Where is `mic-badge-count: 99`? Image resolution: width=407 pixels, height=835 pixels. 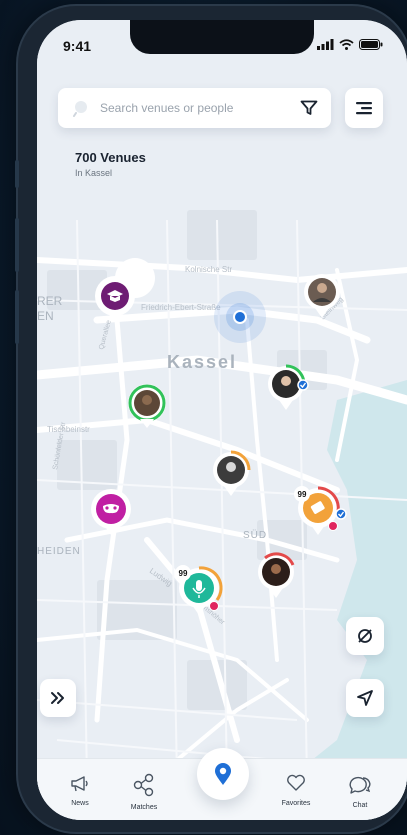 mic-badge-count: 99 is located at coordinates (183, 573).